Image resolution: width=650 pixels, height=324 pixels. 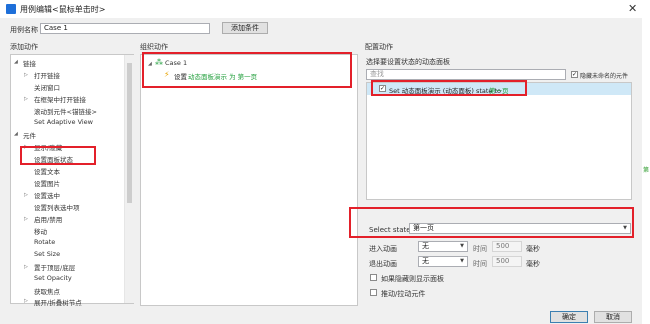 I want to click on tree-item-close-window: 关闭窗口, so click(x=47, y=87).